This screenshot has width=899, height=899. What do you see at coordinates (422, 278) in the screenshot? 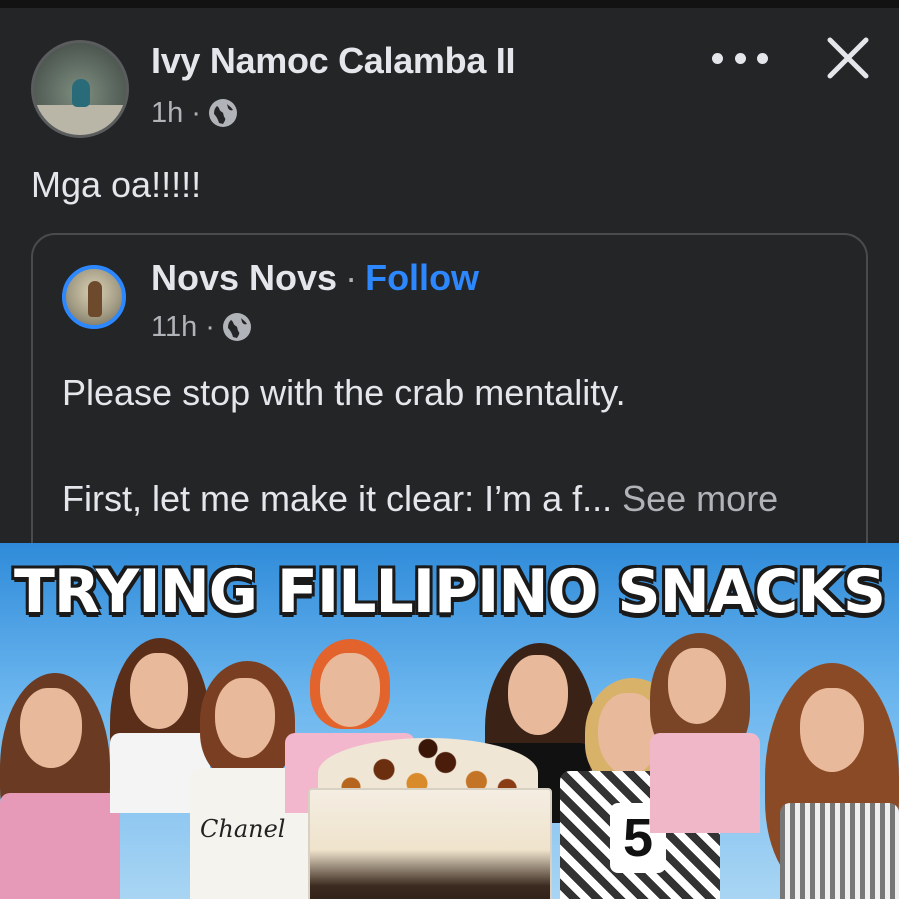
I see `follow-button: Follow` at bounding box center [422, 278].